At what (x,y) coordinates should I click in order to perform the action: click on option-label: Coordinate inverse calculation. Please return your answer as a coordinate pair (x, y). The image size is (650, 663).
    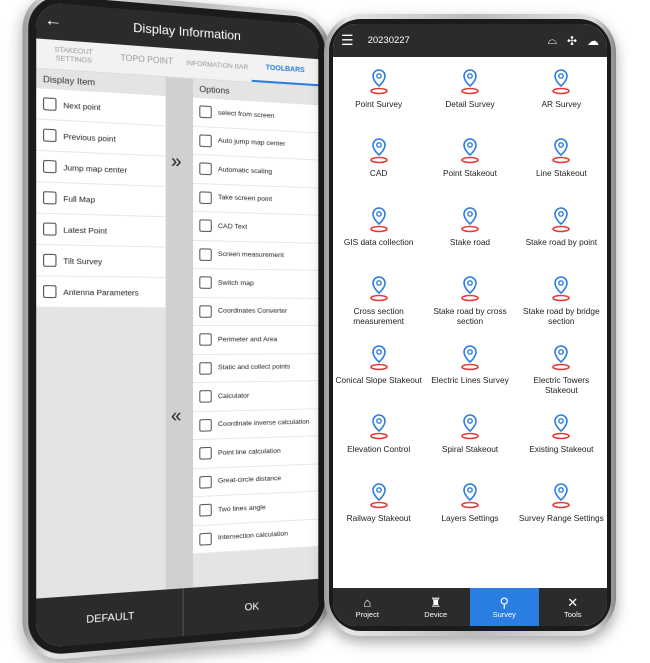
    Looking at the image, I should click on (263, 423).